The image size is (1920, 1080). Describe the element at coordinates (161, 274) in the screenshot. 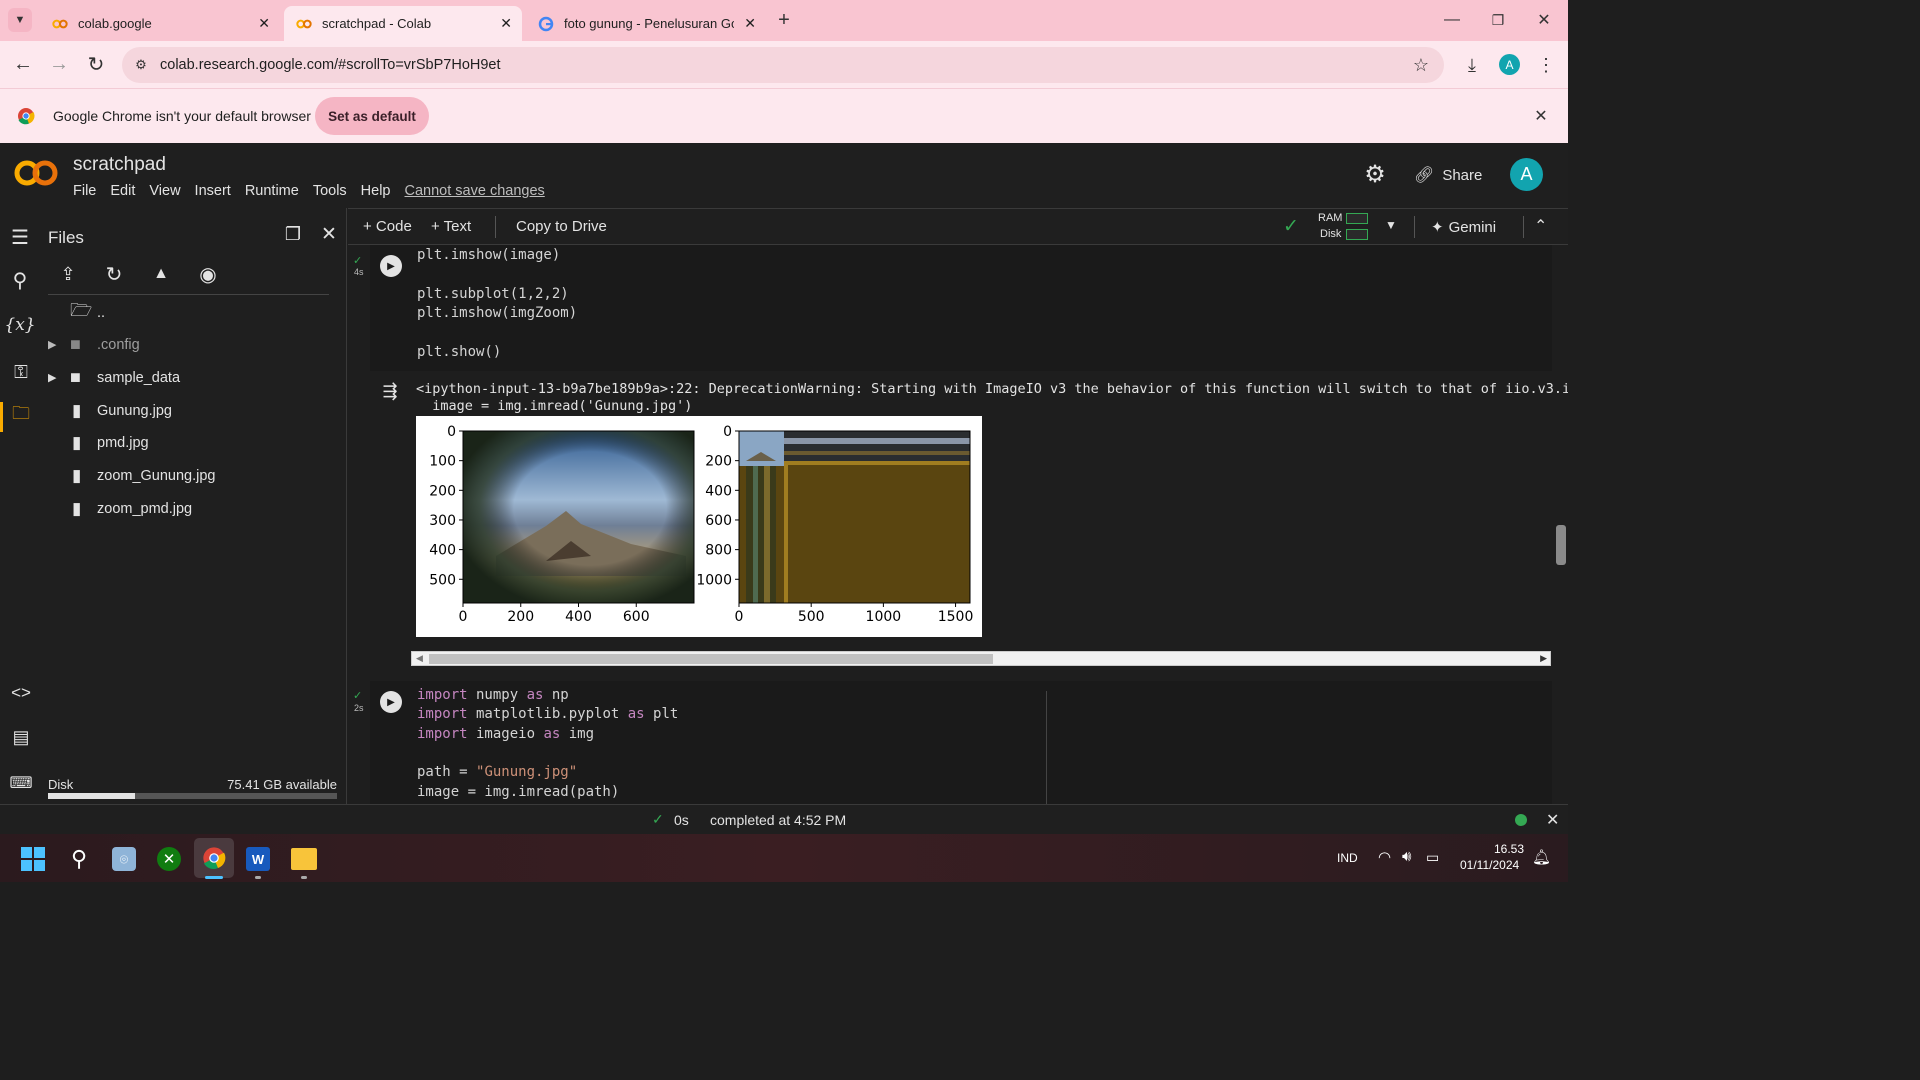

I see `mount-drive-icon: ▲` at that location.